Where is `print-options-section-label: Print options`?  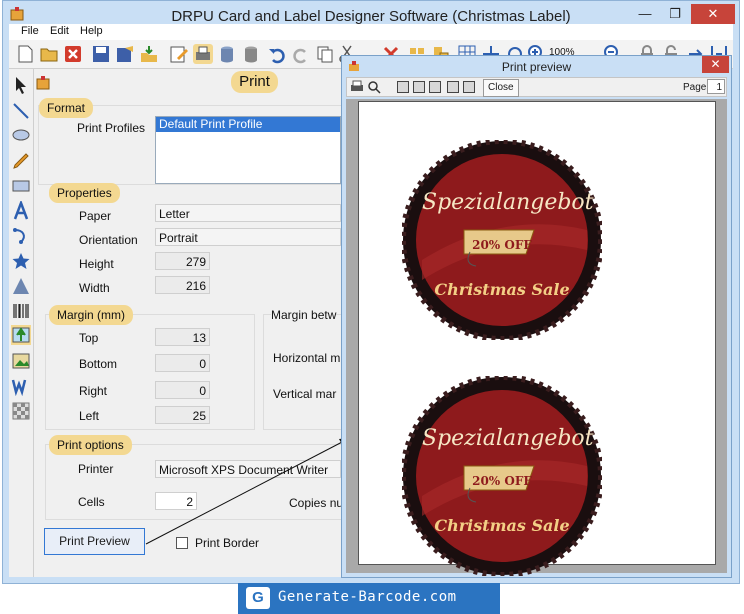 print-options-section-label: Print options is located at coordinates (90, 445).